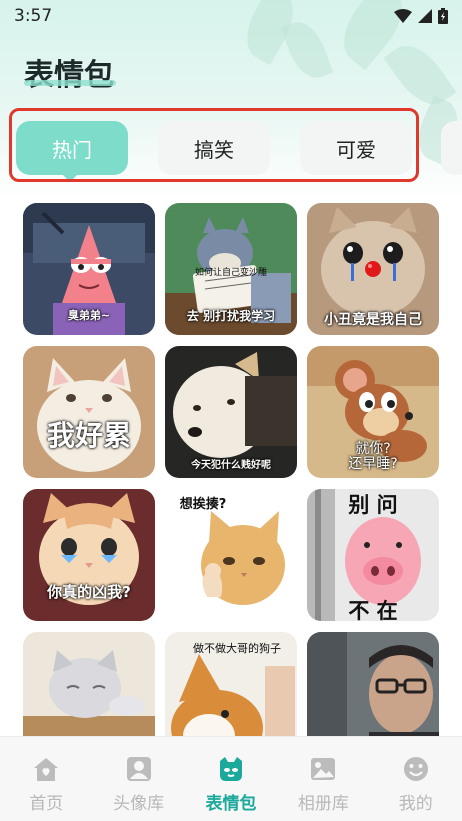 The width and height of the screenshot is (462, 821). I want to click on nav-label: 头像库, so click(139, 804).